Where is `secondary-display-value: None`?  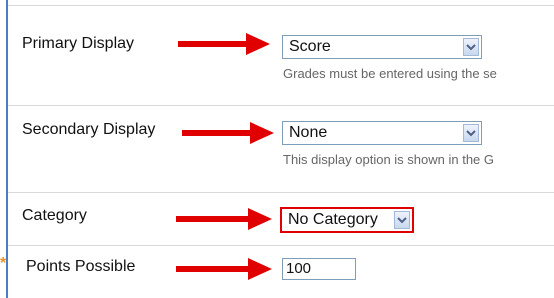 secondary-display-value: None is located at coordinates (308, 132).